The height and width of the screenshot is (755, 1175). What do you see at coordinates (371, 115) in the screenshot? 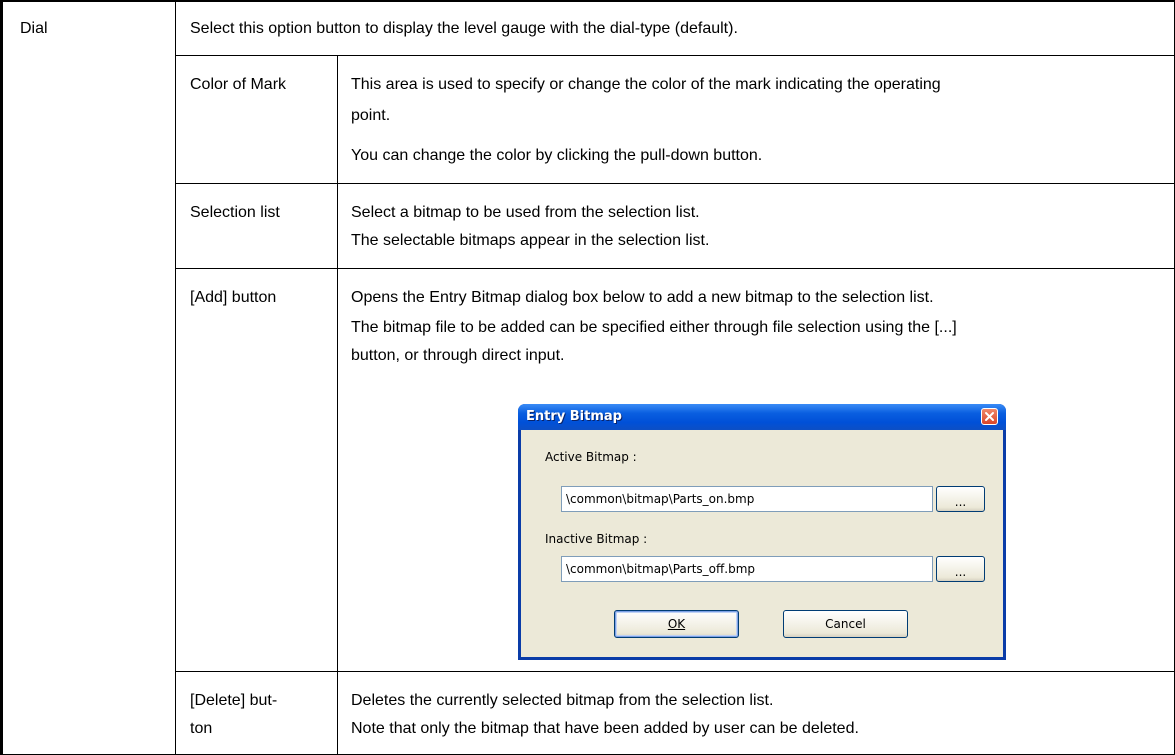
I see `desc-color-line-2: point.` at bounding box center [371, 115].